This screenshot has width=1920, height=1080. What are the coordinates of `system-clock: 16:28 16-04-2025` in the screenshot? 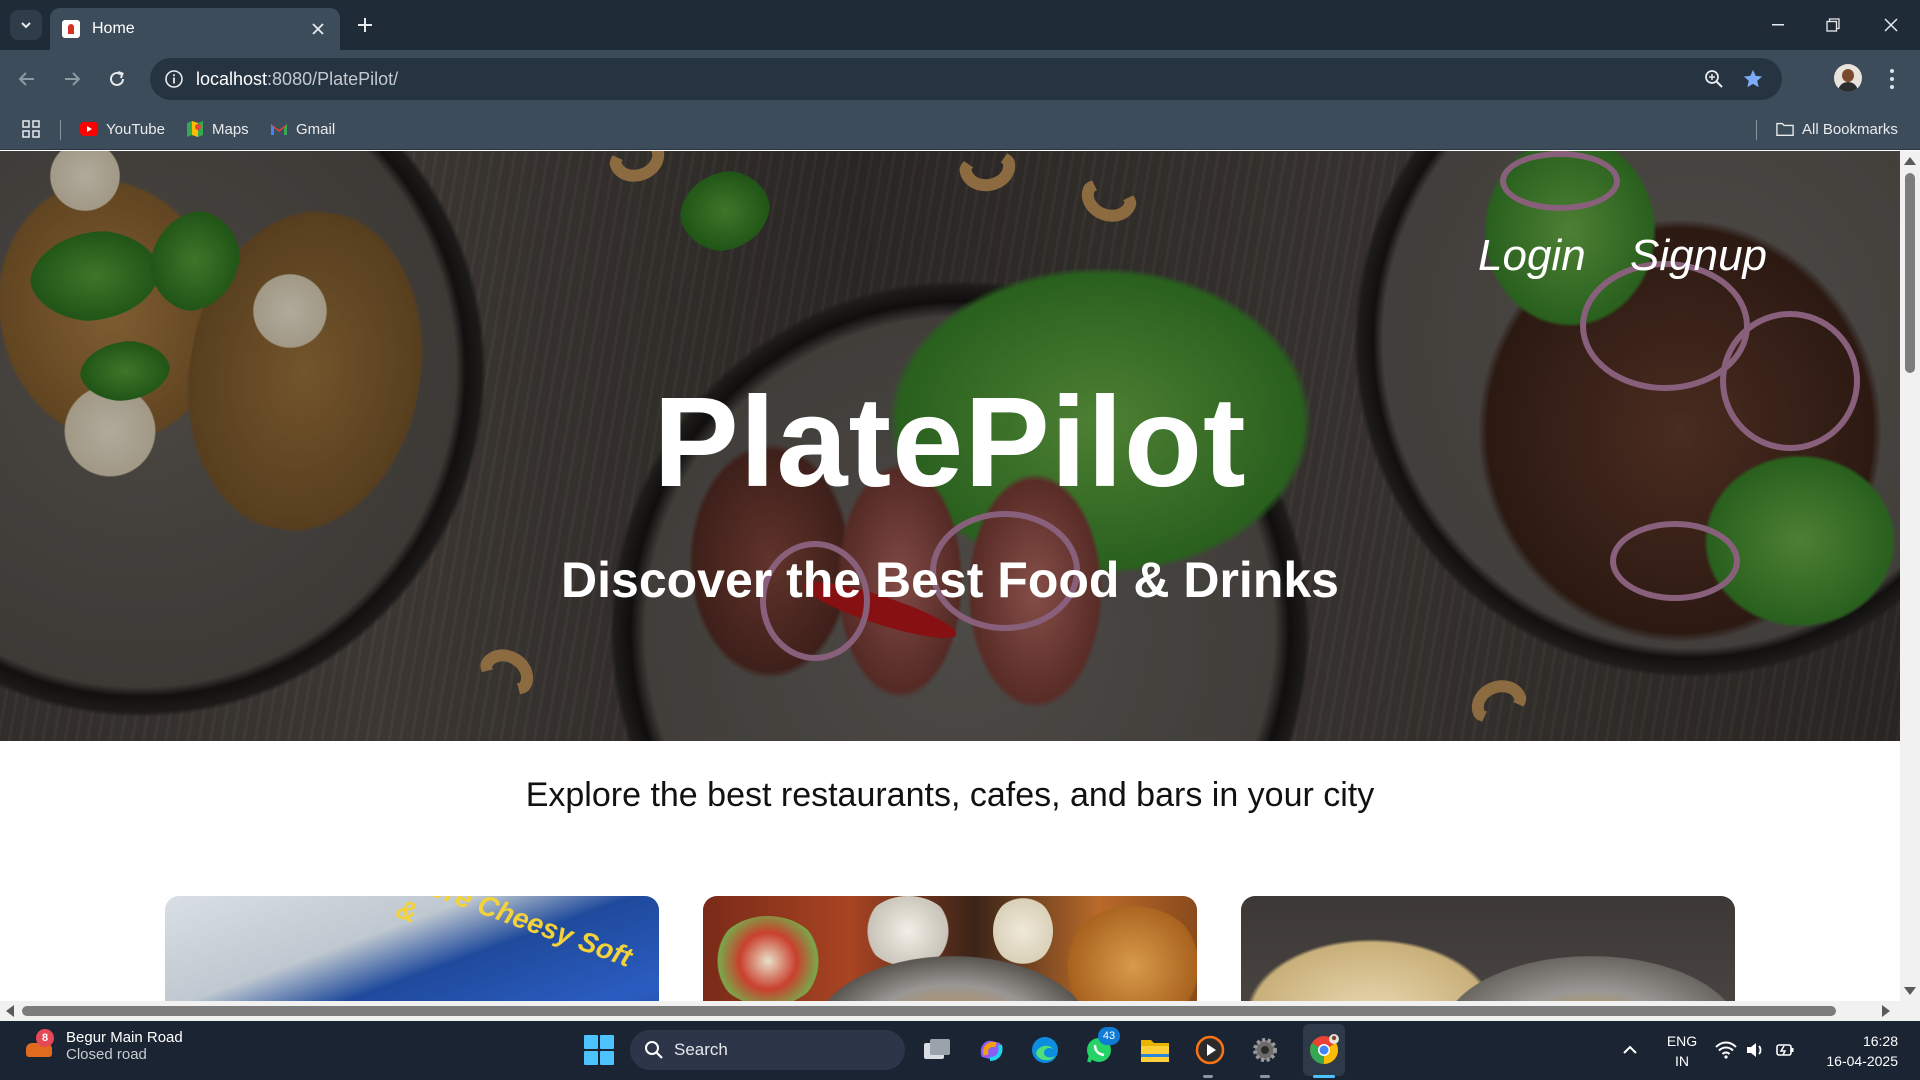 It's located at (1854, 1051).